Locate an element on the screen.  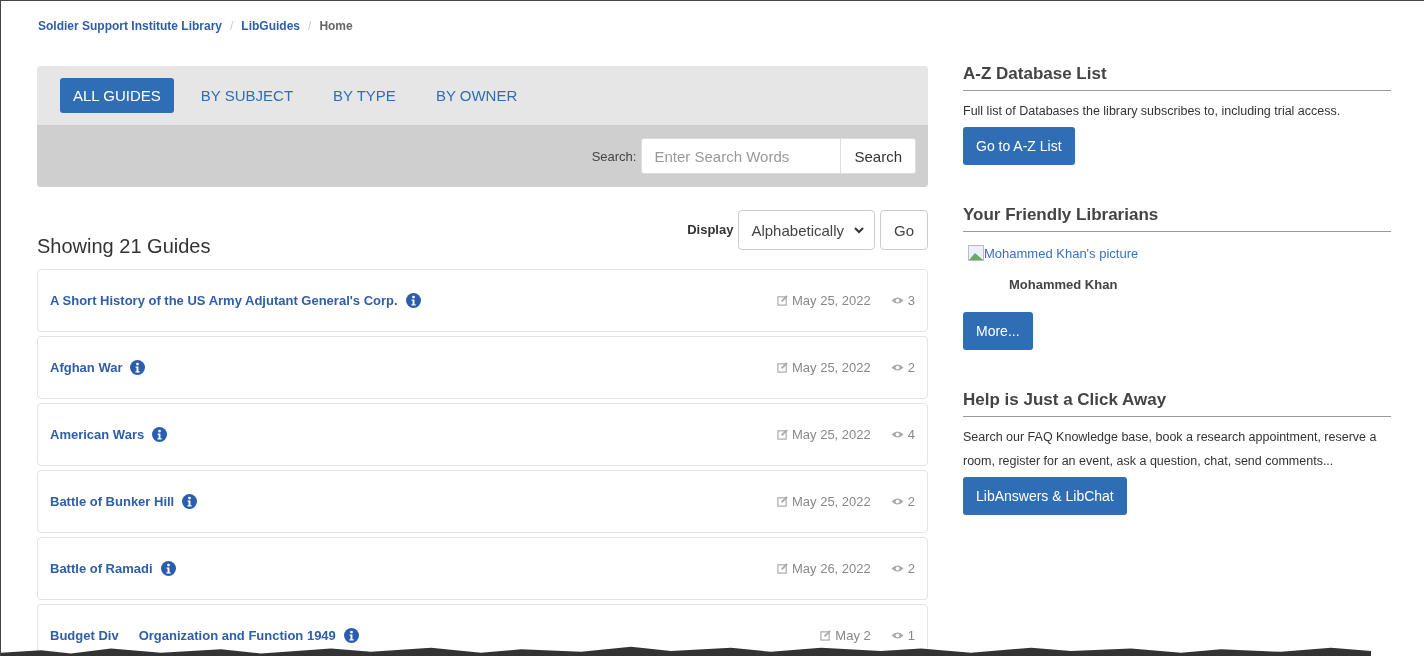
guide-tab: BY OWNER is located at coordinates (476, 95).